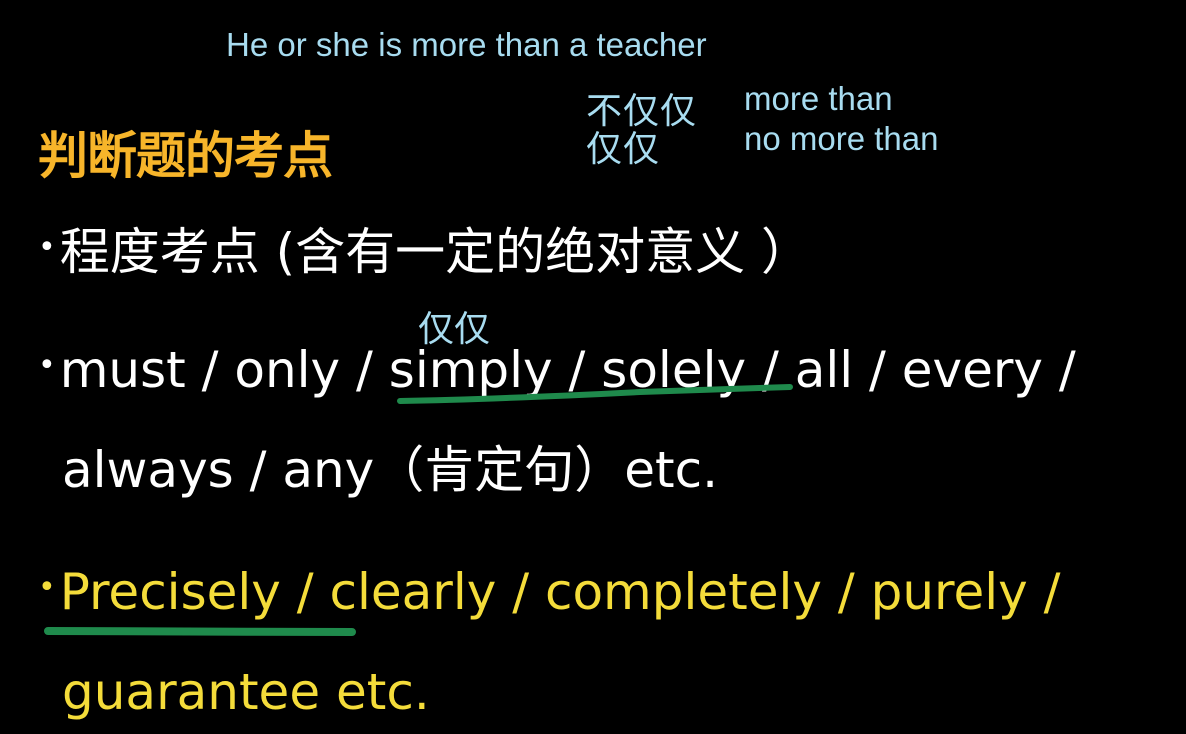 This screenshot has width=1186, height=734. Describe the element at coordinates (200, 631) in the screenshot. I see `underline-precisely` at that location.